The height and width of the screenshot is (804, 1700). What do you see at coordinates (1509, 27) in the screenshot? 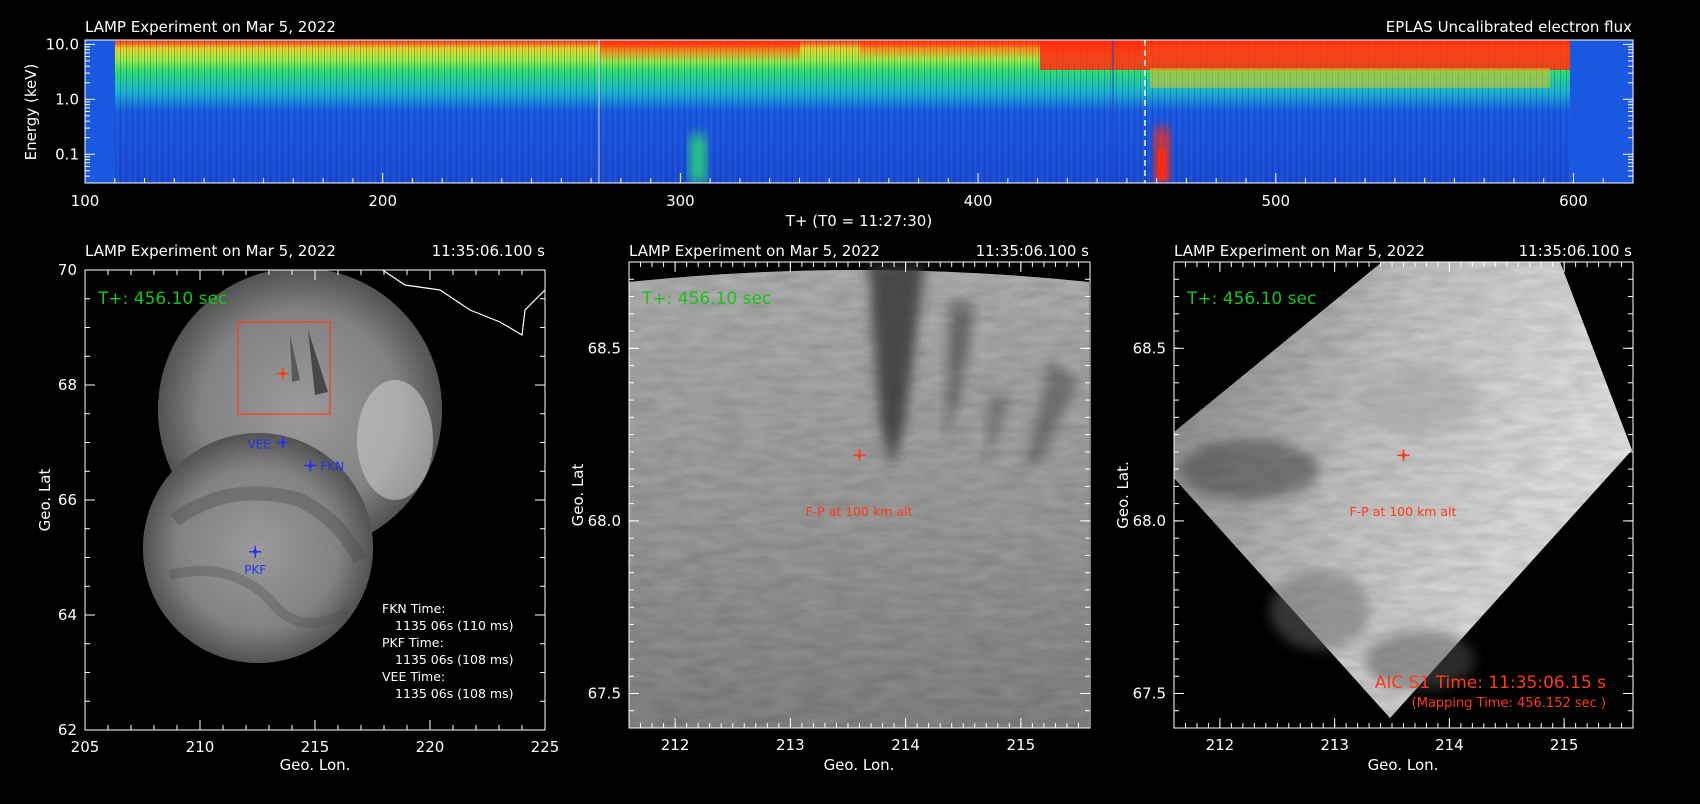
I see `spectrogram-title-right: EPLAS Uncalibrated electron flux` at bounding box center [1509, 27].